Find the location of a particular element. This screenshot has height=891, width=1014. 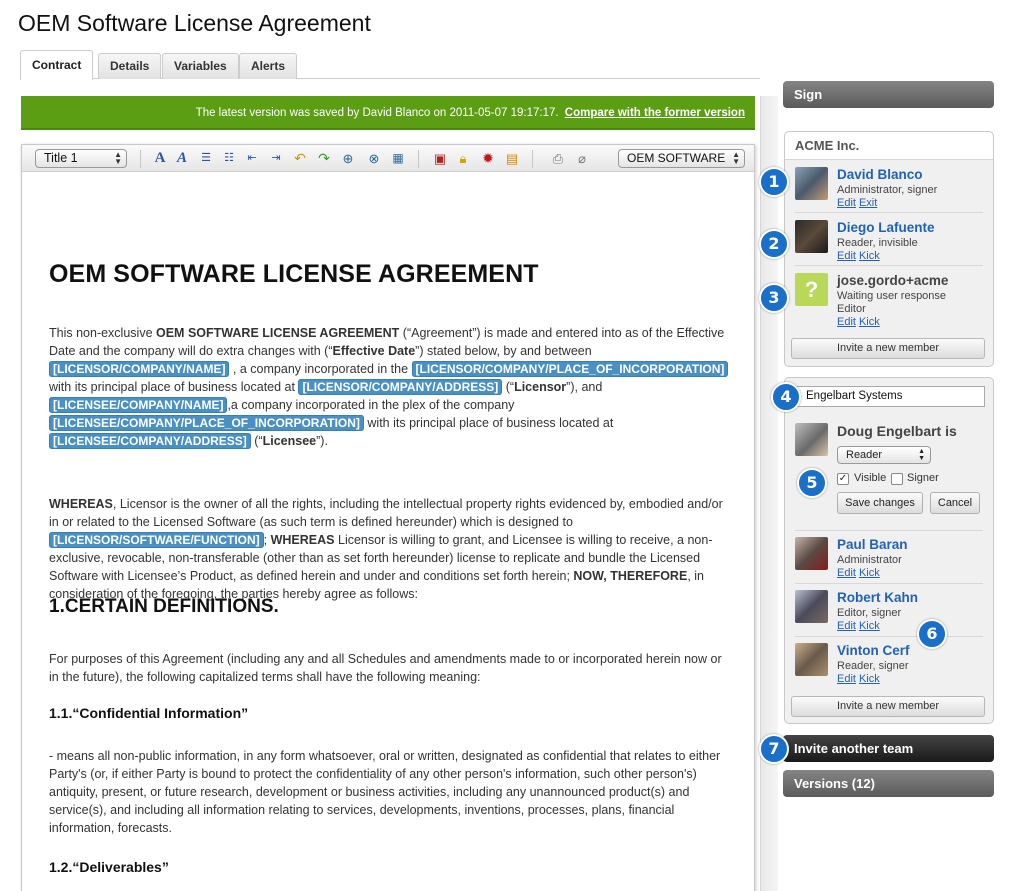

callout-badge: 7 is located at coordinates (774, 749).